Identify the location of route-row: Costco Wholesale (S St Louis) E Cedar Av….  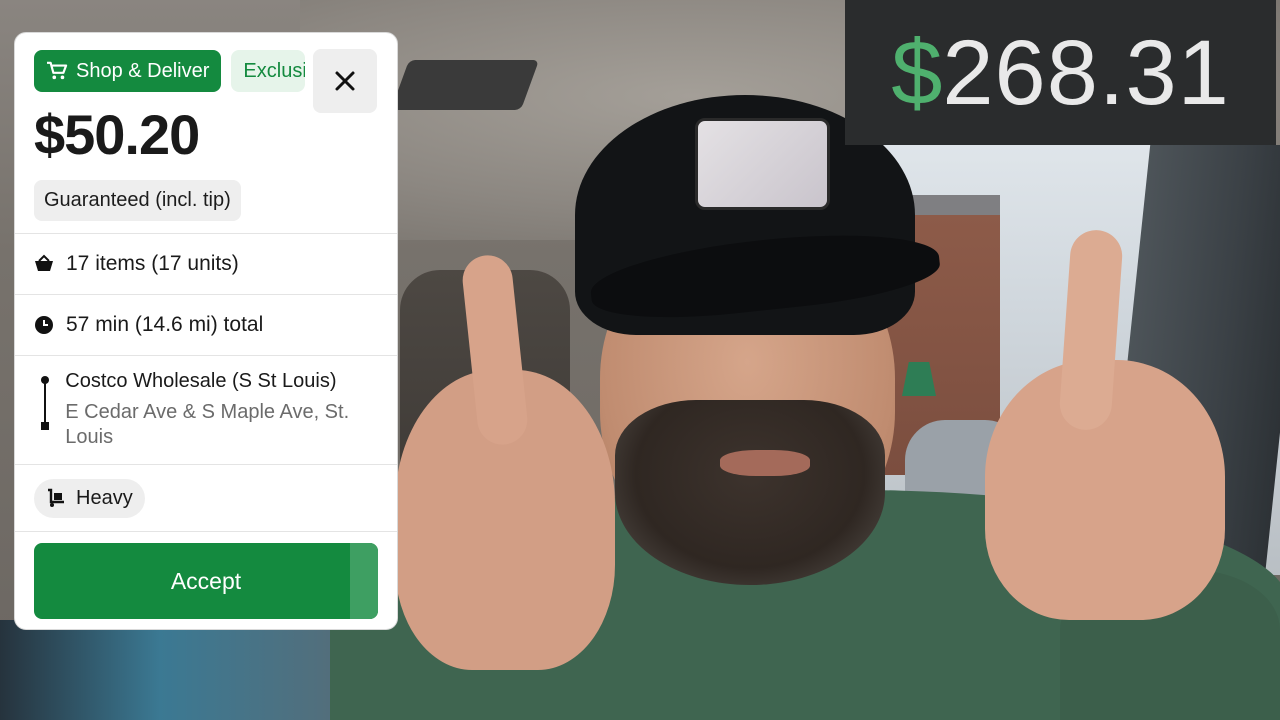
(206, 410).